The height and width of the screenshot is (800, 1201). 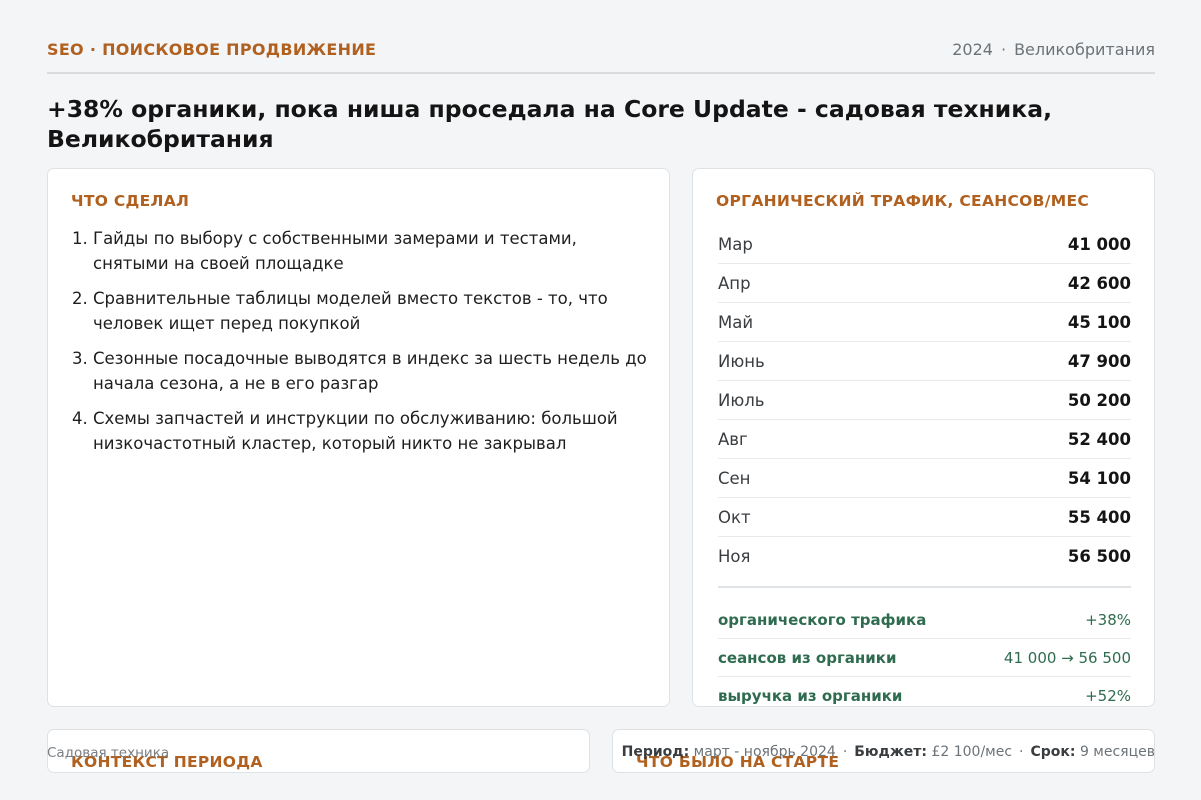 What do you see at coordinates (1084, 49) in the screenshot?
I see `case-region: Великобритания` at bounding box center [1084, 49].